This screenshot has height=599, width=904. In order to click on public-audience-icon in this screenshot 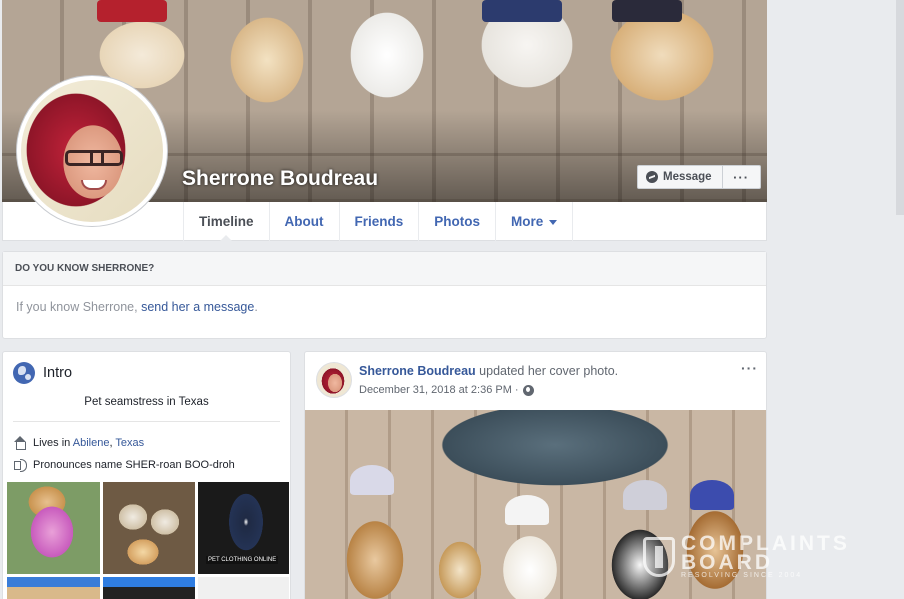, I will do `click(528, 390)`.